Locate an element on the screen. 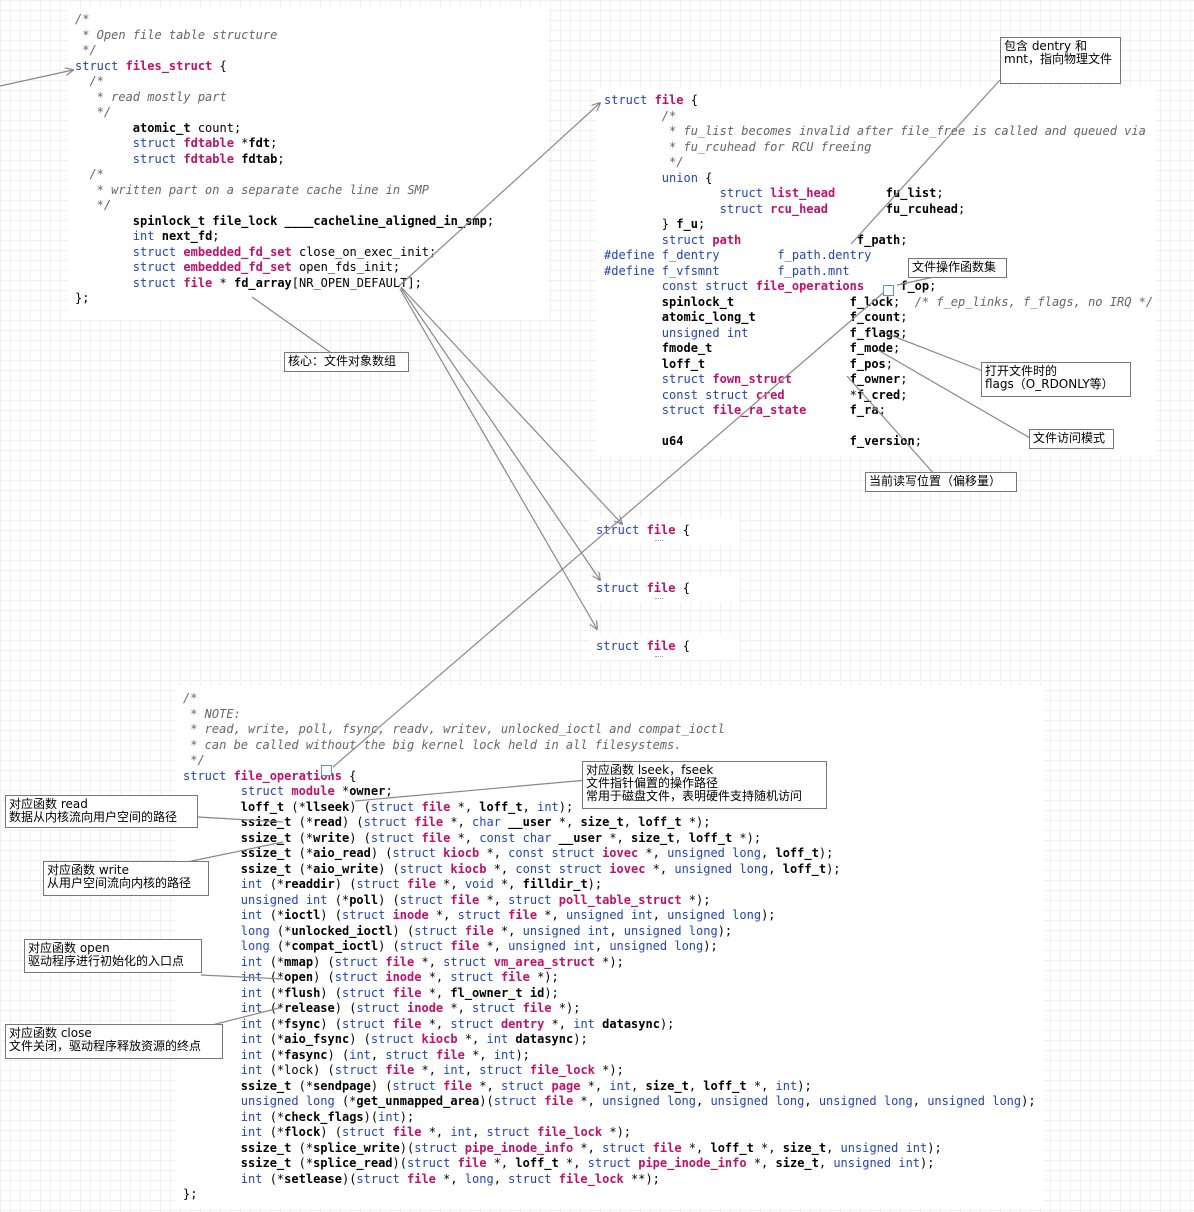  annotation-open: 对应函数 open 驱动程序进行初始化的入口点 is located at coordinates (113, 956).